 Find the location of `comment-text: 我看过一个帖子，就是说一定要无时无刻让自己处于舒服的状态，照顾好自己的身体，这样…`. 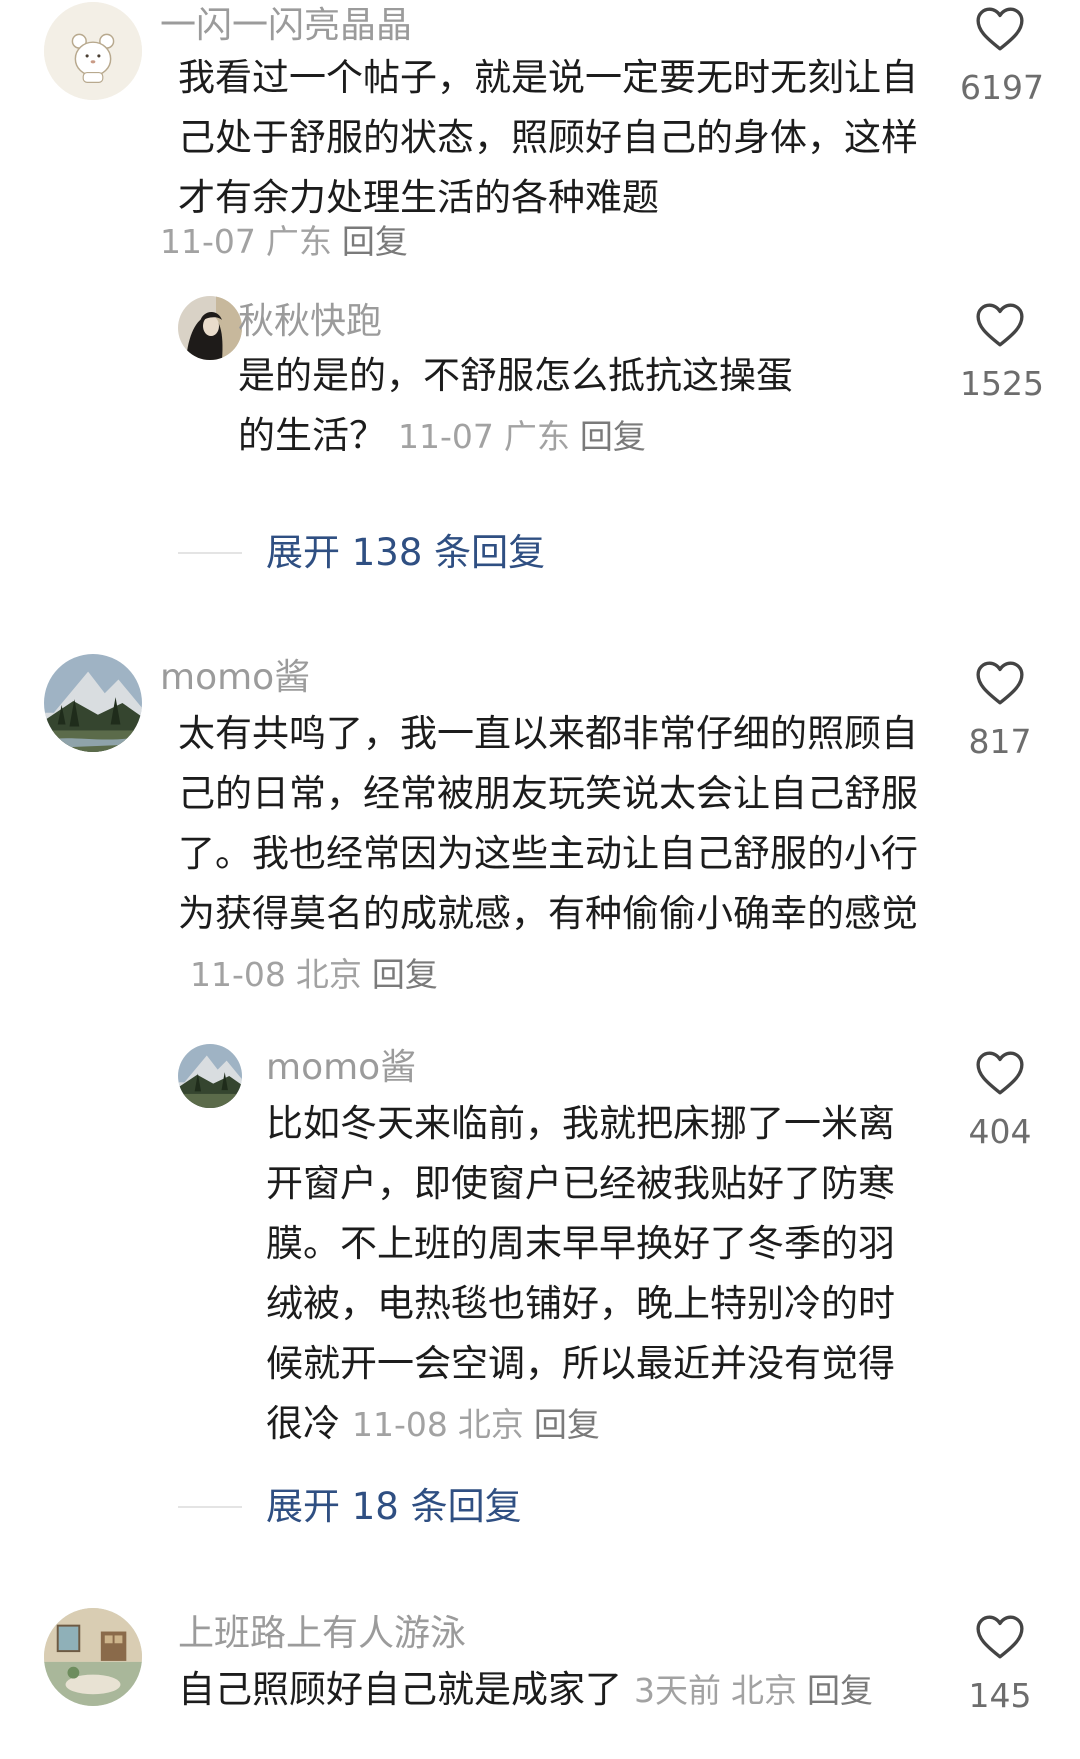

comment-text: 我看过一个帖子，就是说一定要无时无刻让自己处于舒服的状态，照顾好自己的身体，这样… is located at coordinates (558, 138).